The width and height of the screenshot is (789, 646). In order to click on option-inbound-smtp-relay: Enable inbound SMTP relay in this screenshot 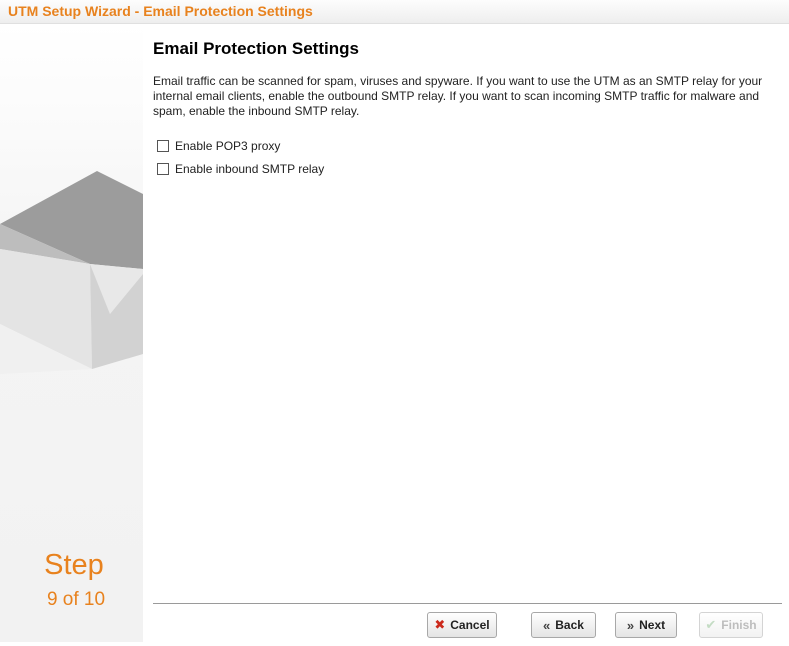, I will do `click(240, 169)`.